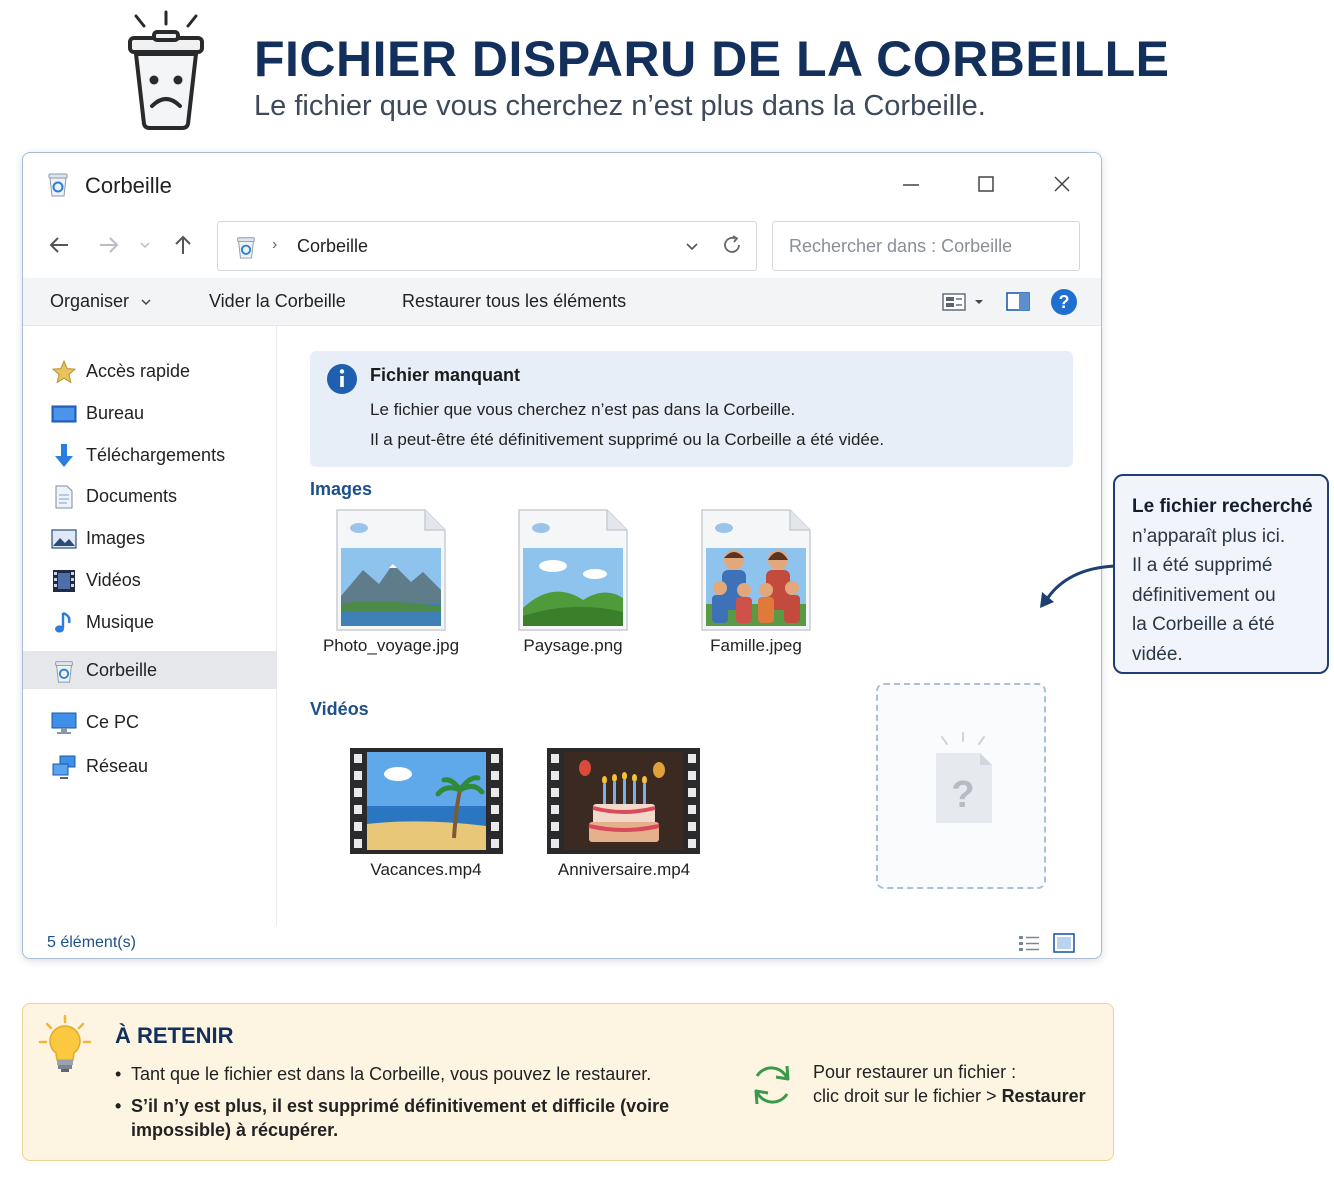 This screenshot has width=1334, height=1179. I want to click on sidebar-item-label: Documents, so click(132, 496).